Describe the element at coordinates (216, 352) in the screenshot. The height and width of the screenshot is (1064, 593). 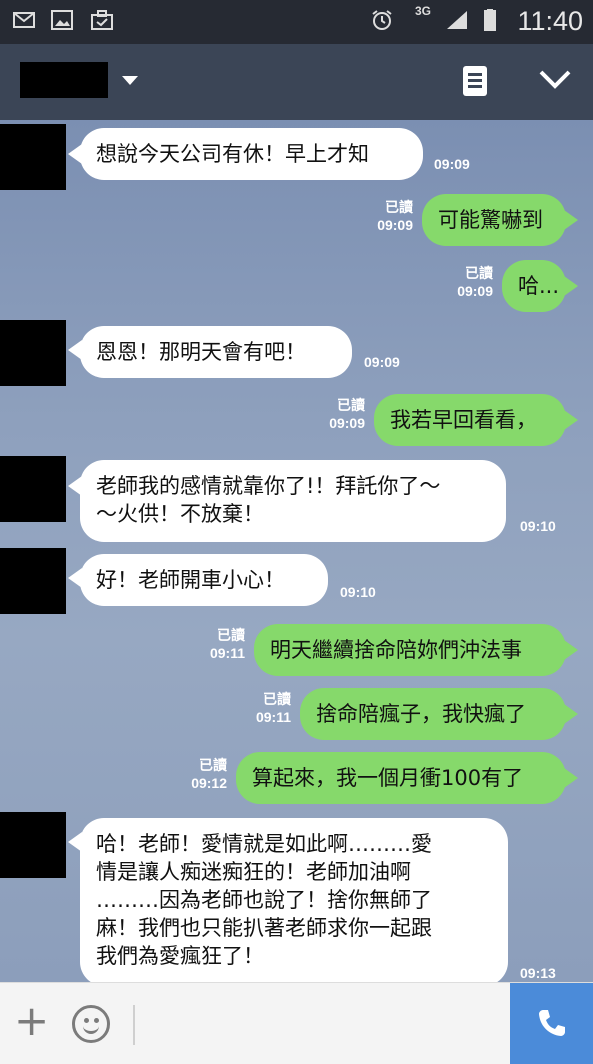
I see `message-bubble-incoming: 恩恩！那明天會有吧！` at that location.